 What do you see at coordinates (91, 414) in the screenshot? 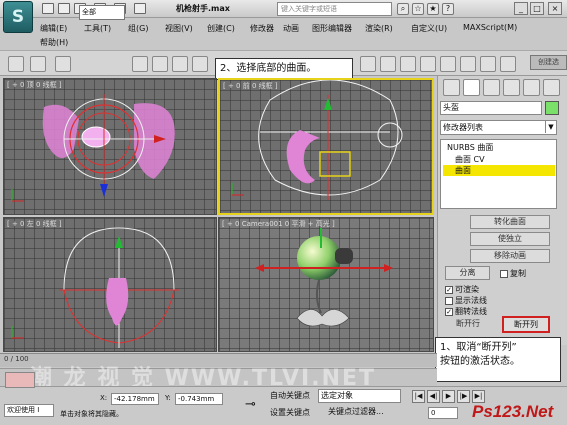
I see `prompt-line: 单击对象将其隐藏。` at bounding box center [91, 414].